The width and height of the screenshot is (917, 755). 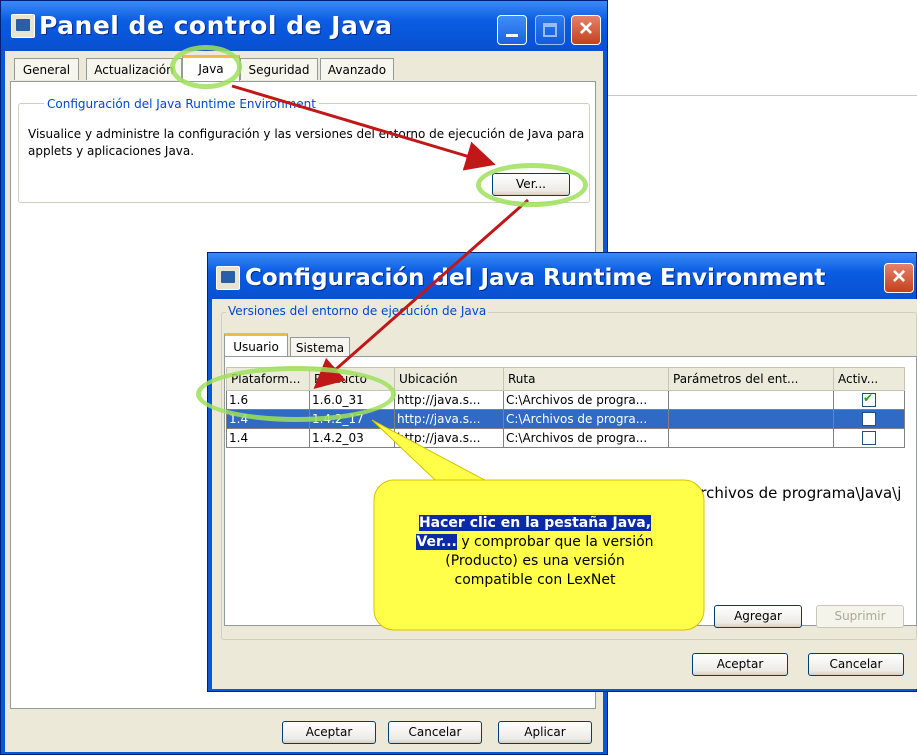 What do you see at coordinates (532, 185) in the screenshot?
I see `highlight-view-button` at bounding box center [532, 185].